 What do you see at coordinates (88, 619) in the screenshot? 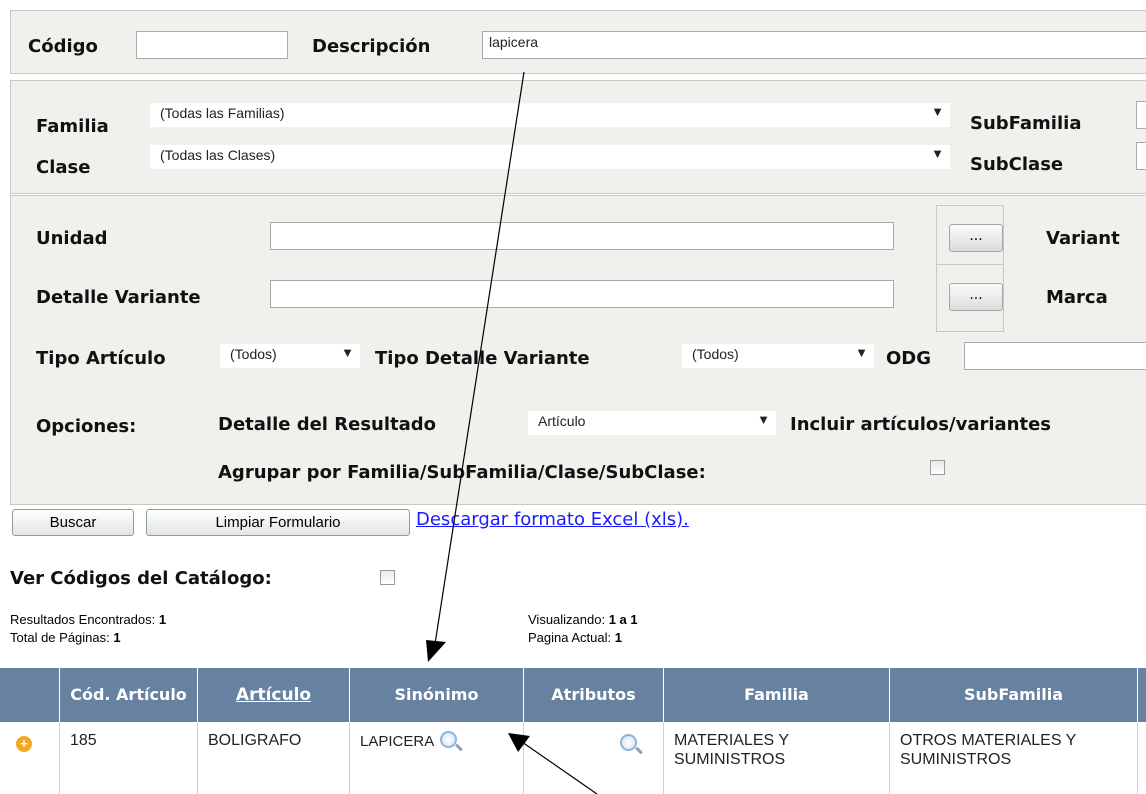
I see `resultados-encontrados: Resultados Encontrados: 1` at bounding box center [88, 619].